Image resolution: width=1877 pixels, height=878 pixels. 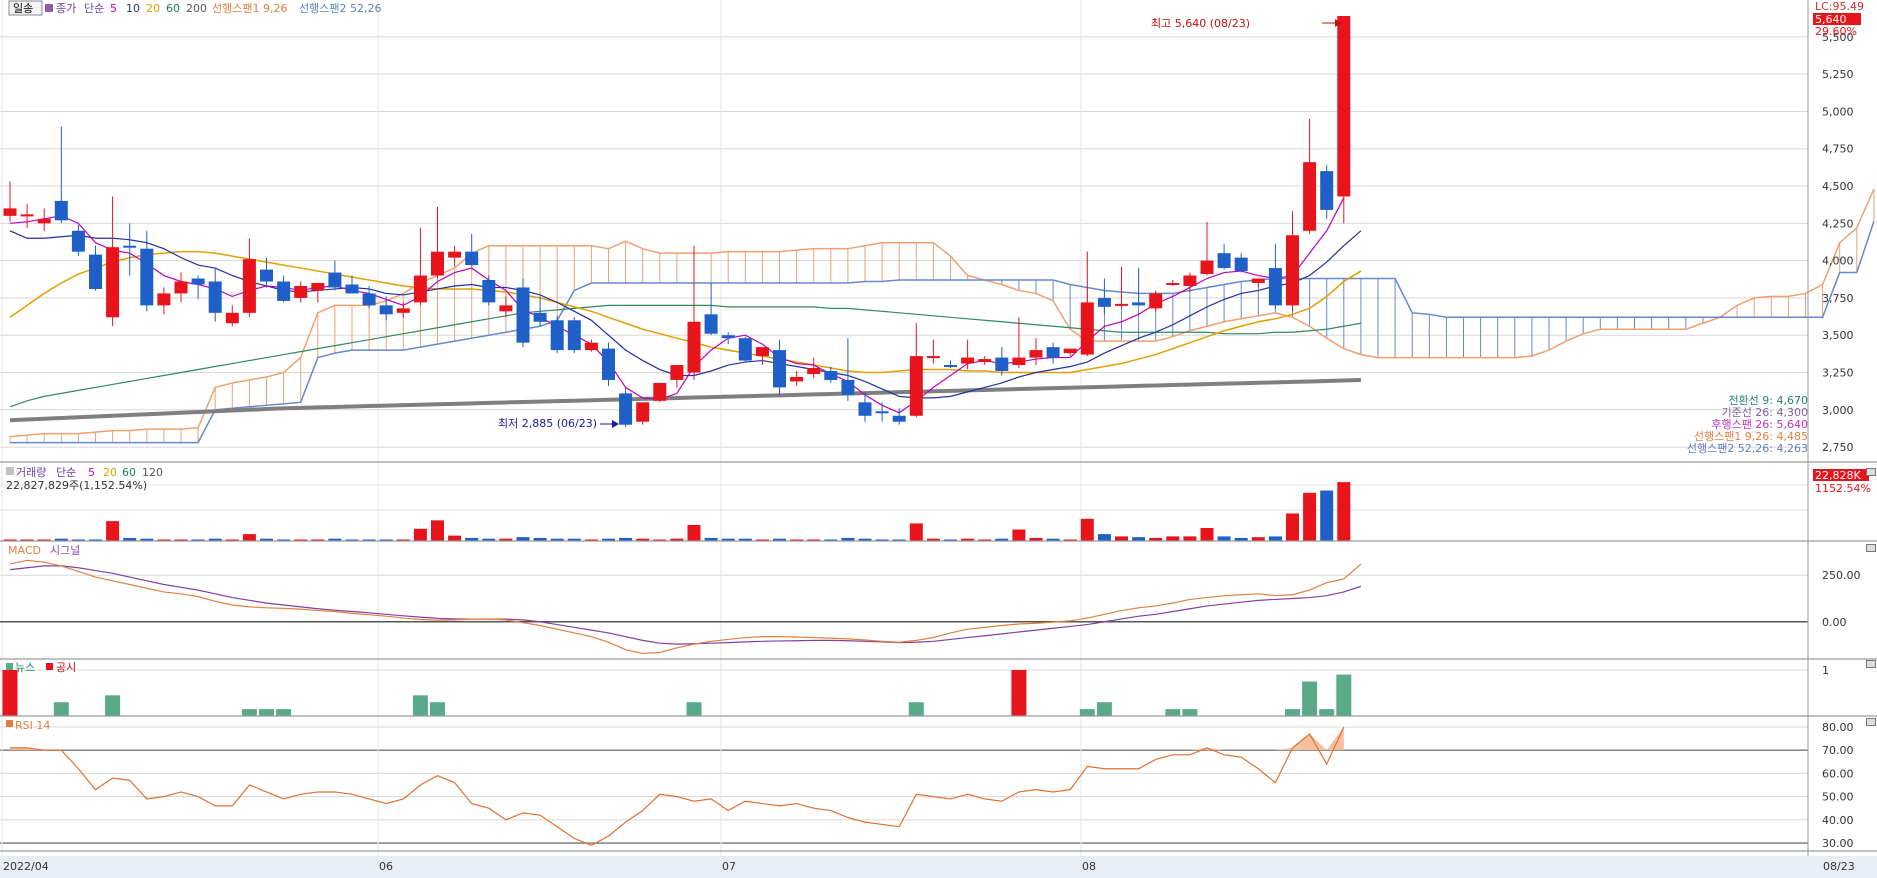 I want to click on rsi-panel-minimize-button, so click(x=1871, y=722).